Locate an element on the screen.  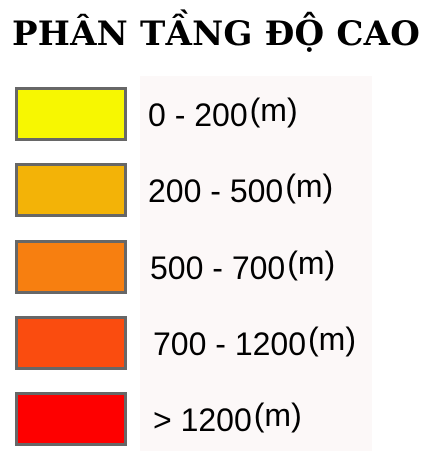
legend-label: 700 - 1200(m) is located at coordinates (254, 343).